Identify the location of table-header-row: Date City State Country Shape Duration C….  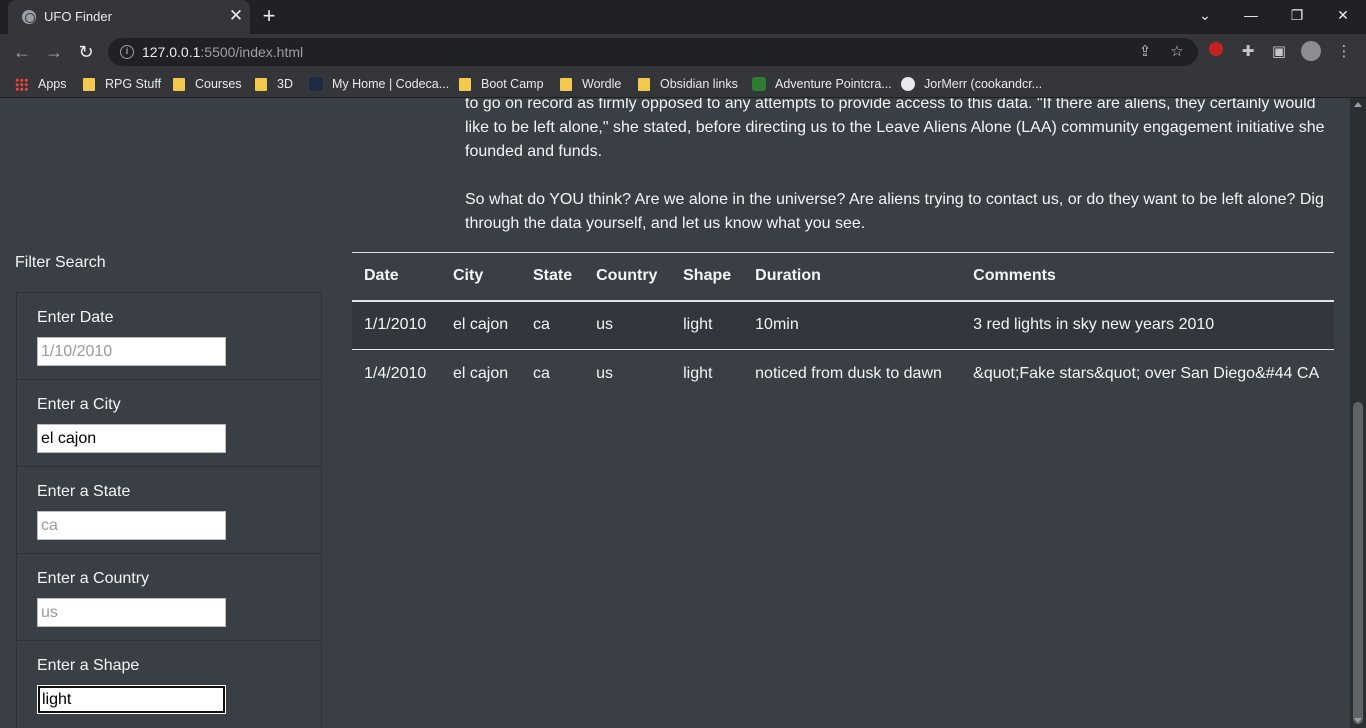
(843, 277).